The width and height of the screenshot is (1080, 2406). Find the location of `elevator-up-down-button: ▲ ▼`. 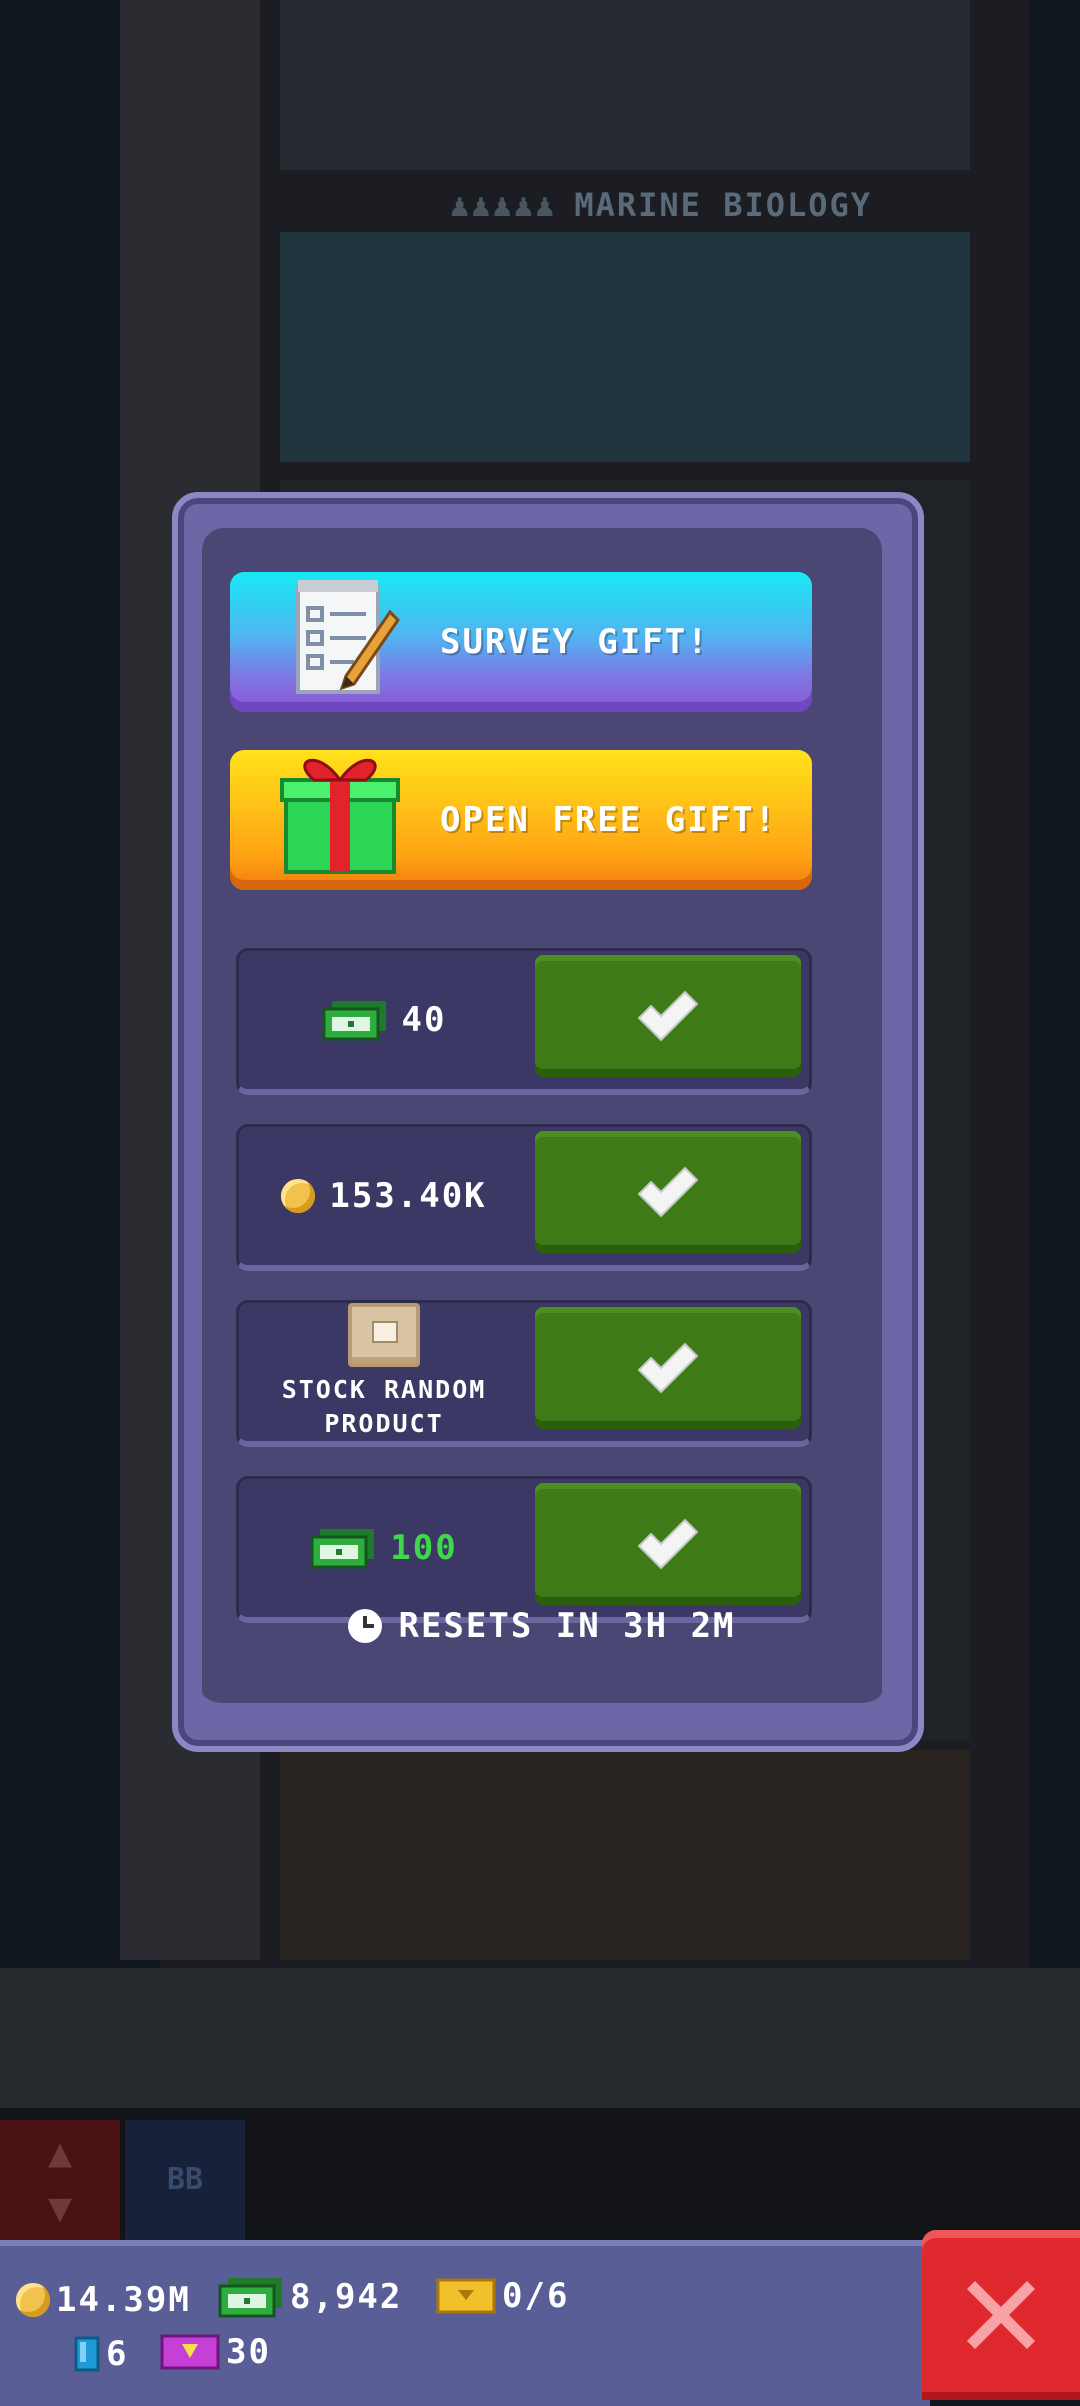

elevator-up-down-button: ▲ ▼ is located at coordinates (60, 2180).